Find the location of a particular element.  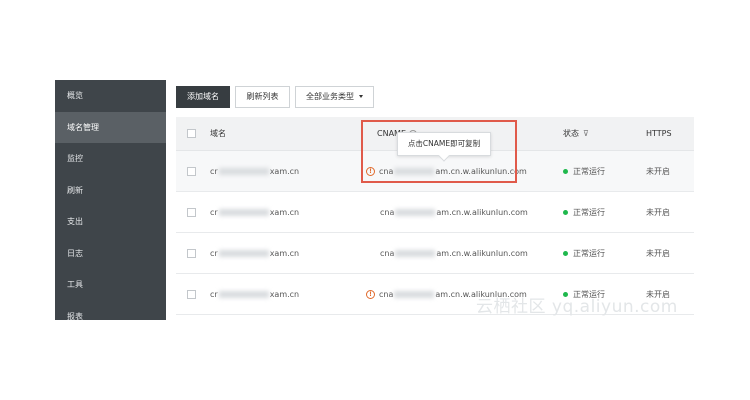

sidebar-item-refresh: 刷新 is located at coordinates (110, 191).